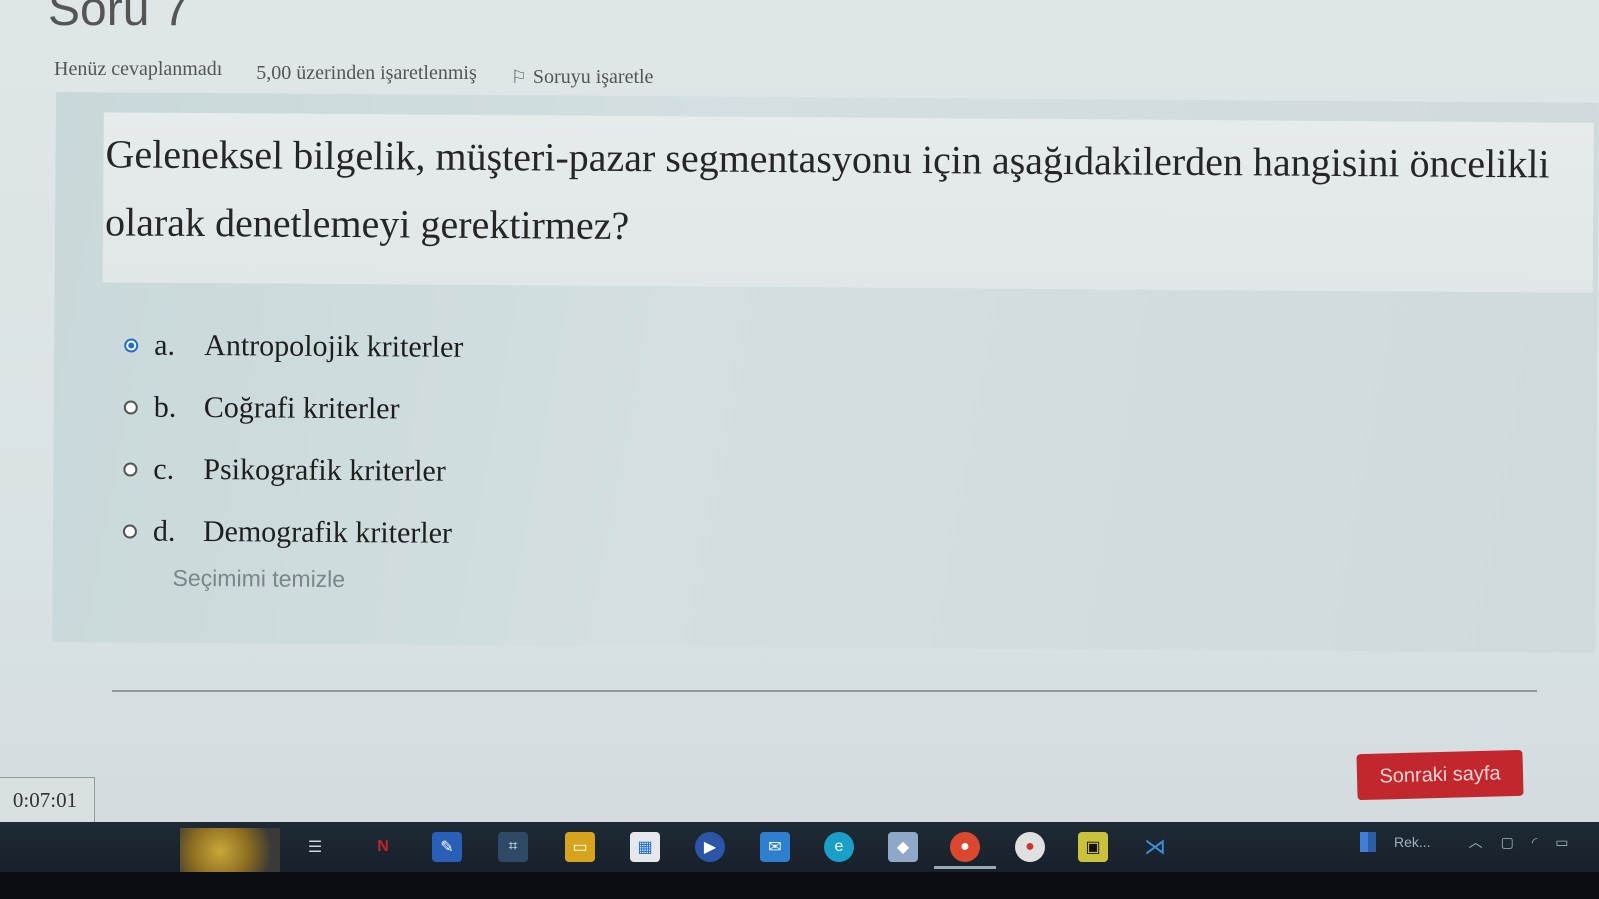 The width and height of the screenshot is (1599, 899). What do you see at coordinates (1561, 842) in the screenshot?
I see `battery-icon: ▭` at bounding box center [1561, 842].